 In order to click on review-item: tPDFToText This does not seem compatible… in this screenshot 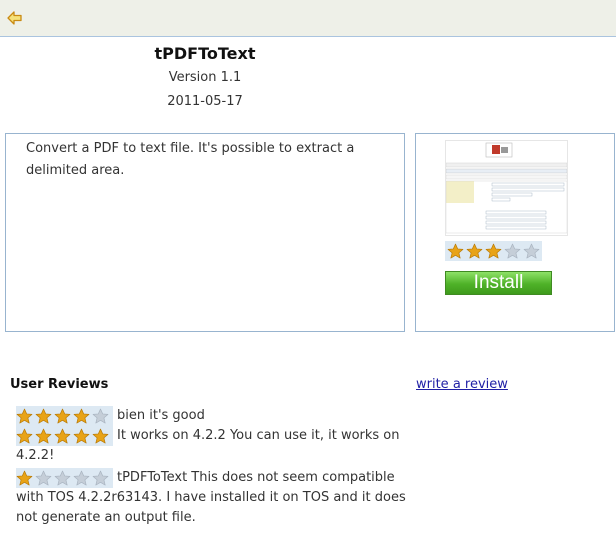, I will do `click(212, 498)`.